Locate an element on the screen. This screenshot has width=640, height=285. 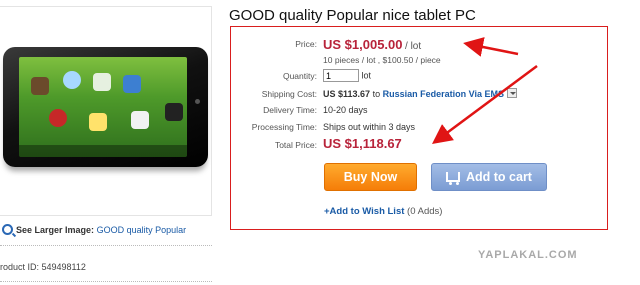
price-value-group: US $1,005.00 / lot is located at coordinates (372, 44).